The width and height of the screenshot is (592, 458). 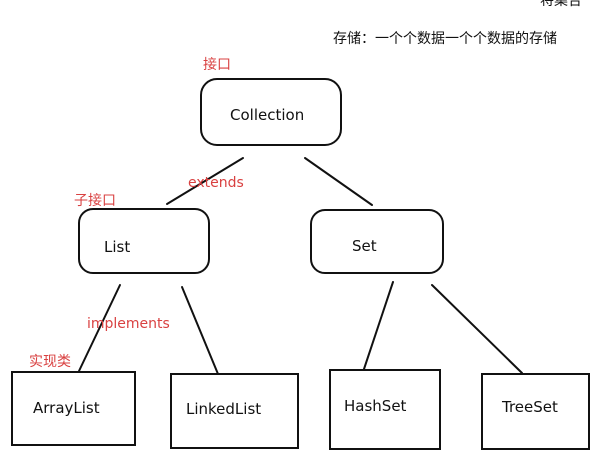 What do you see at coordinates (200, 330) in the screenshot?
I see `edge-list-linkedlist` at bounding box center [200, 330].